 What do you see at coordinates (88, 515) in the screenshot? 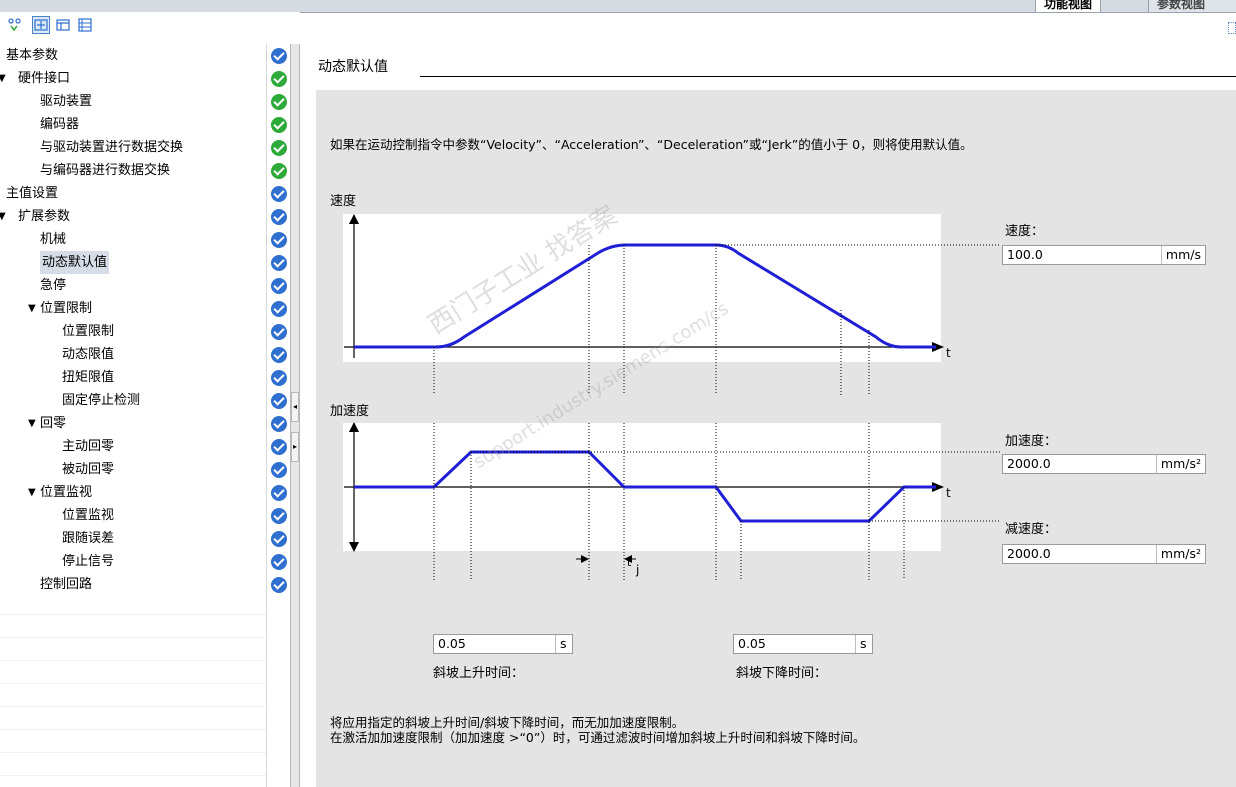
I see `tree-item-label: 位置监视` at bounding box center [88, 515].